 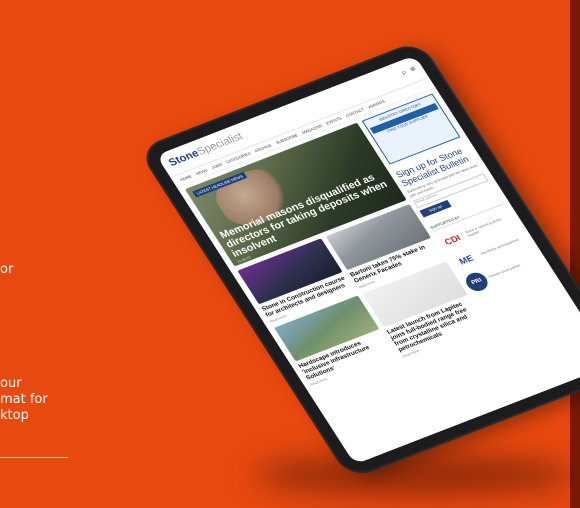 What do you see at coordinates (477, 281) in the screenshot?
I see `partner-logo-pri: PRI` at bounding box center [477, 281].